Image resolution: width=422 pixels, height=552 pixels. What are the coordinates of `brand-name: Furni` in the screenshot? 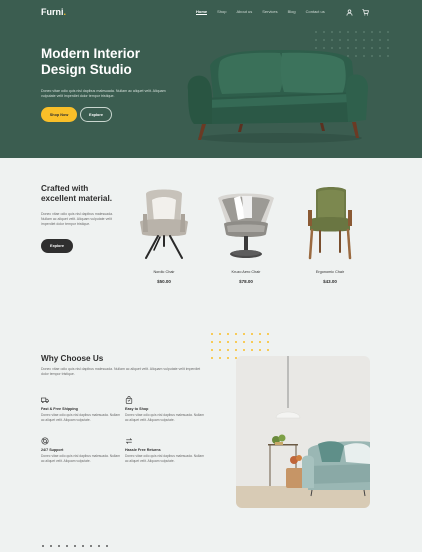 It's located at (52, 12).